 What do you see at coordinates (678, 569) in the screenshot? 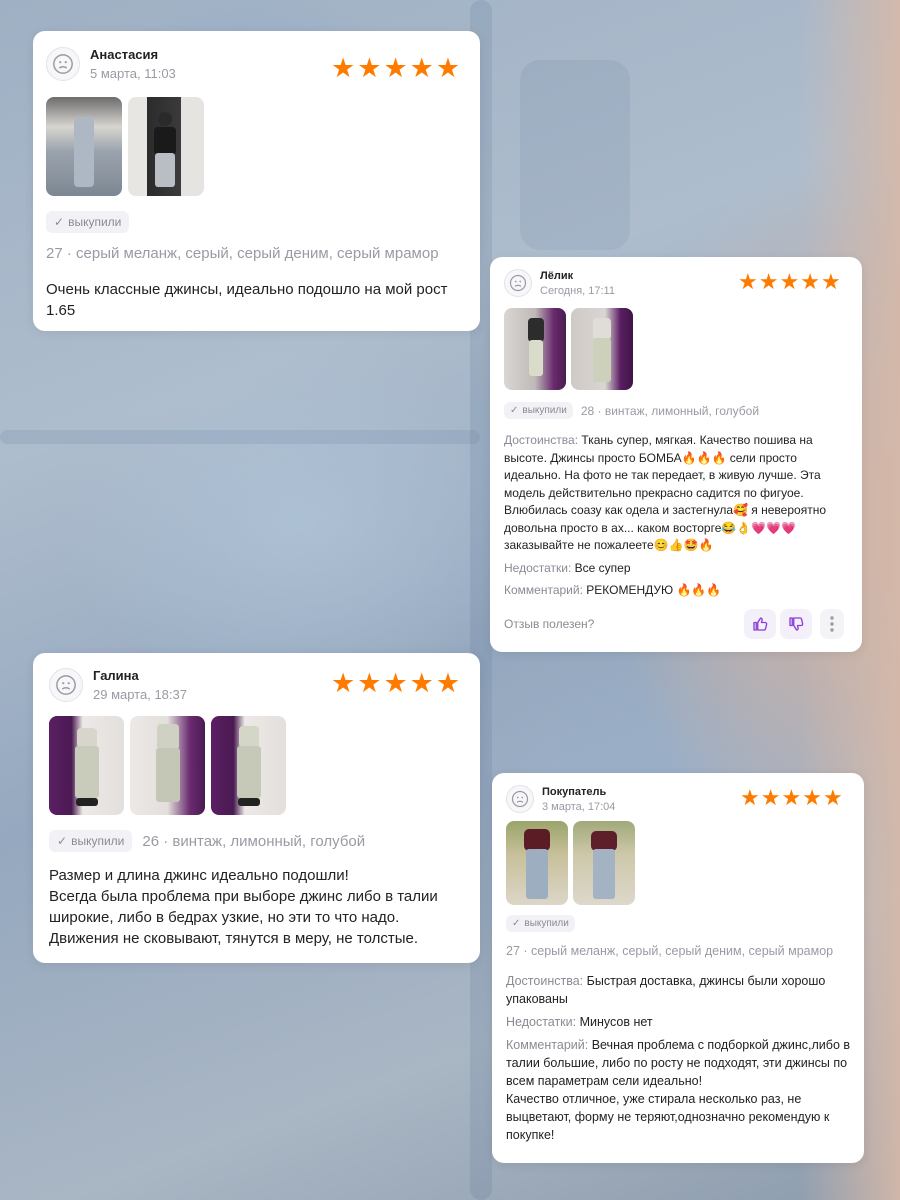
I see `cons-block: Недостатки: Все супер` at bounding box center [678, 569].